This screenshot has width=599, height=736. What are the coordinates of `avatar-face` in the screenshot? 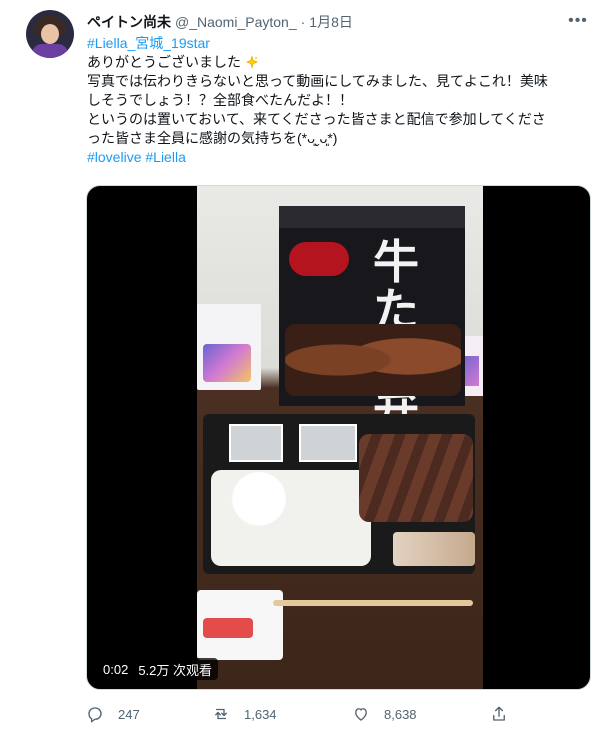 It's located at (50, 34).